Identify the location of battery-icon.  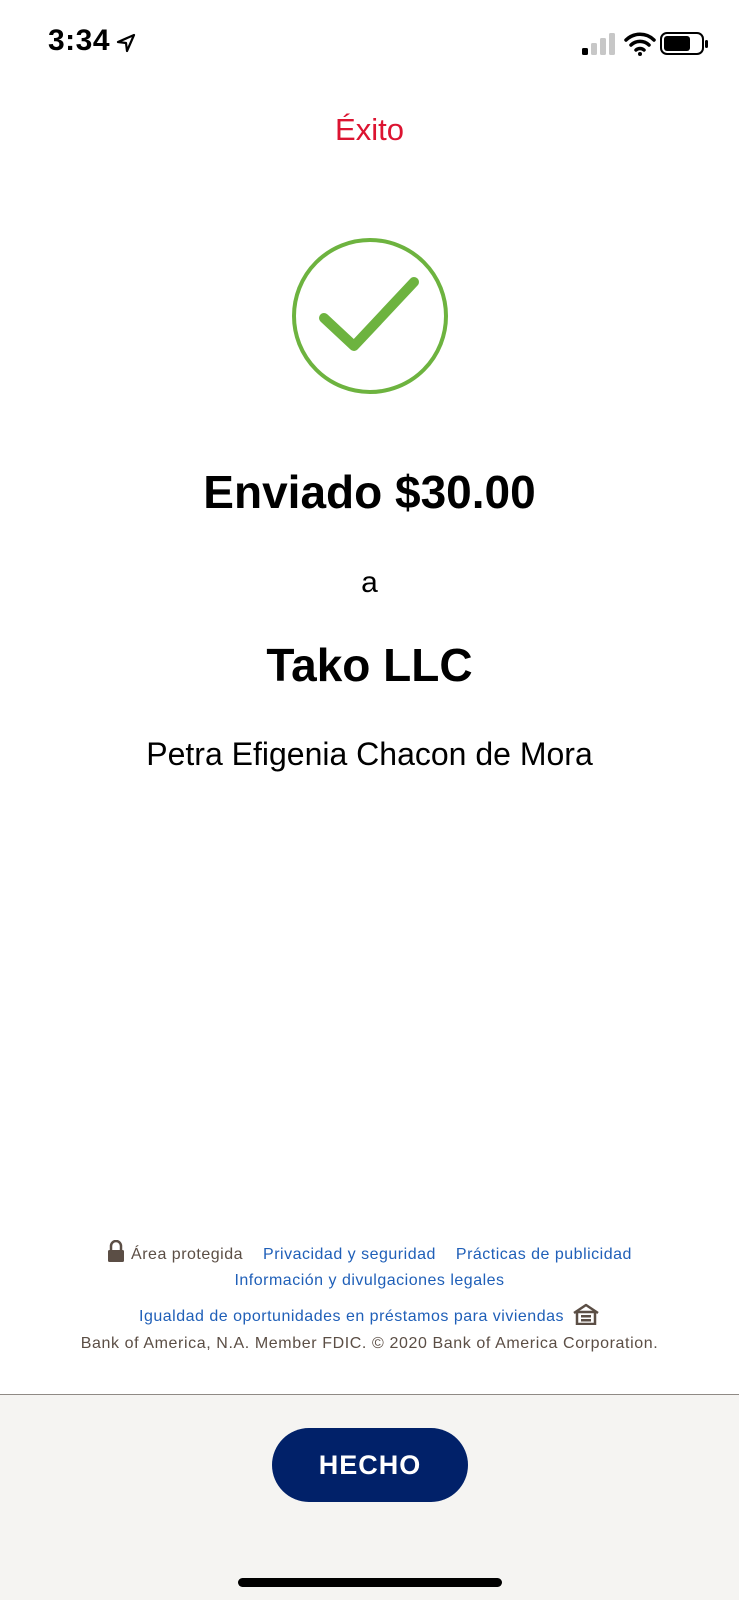
(684, 43).